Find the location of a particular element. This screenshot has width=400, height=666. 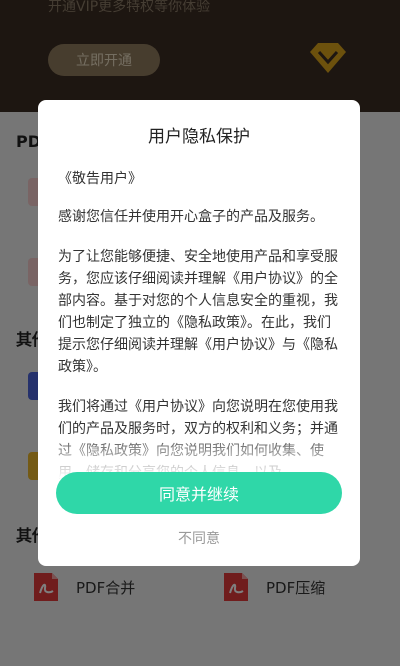

content-fade is located at coordinates (199, 454).